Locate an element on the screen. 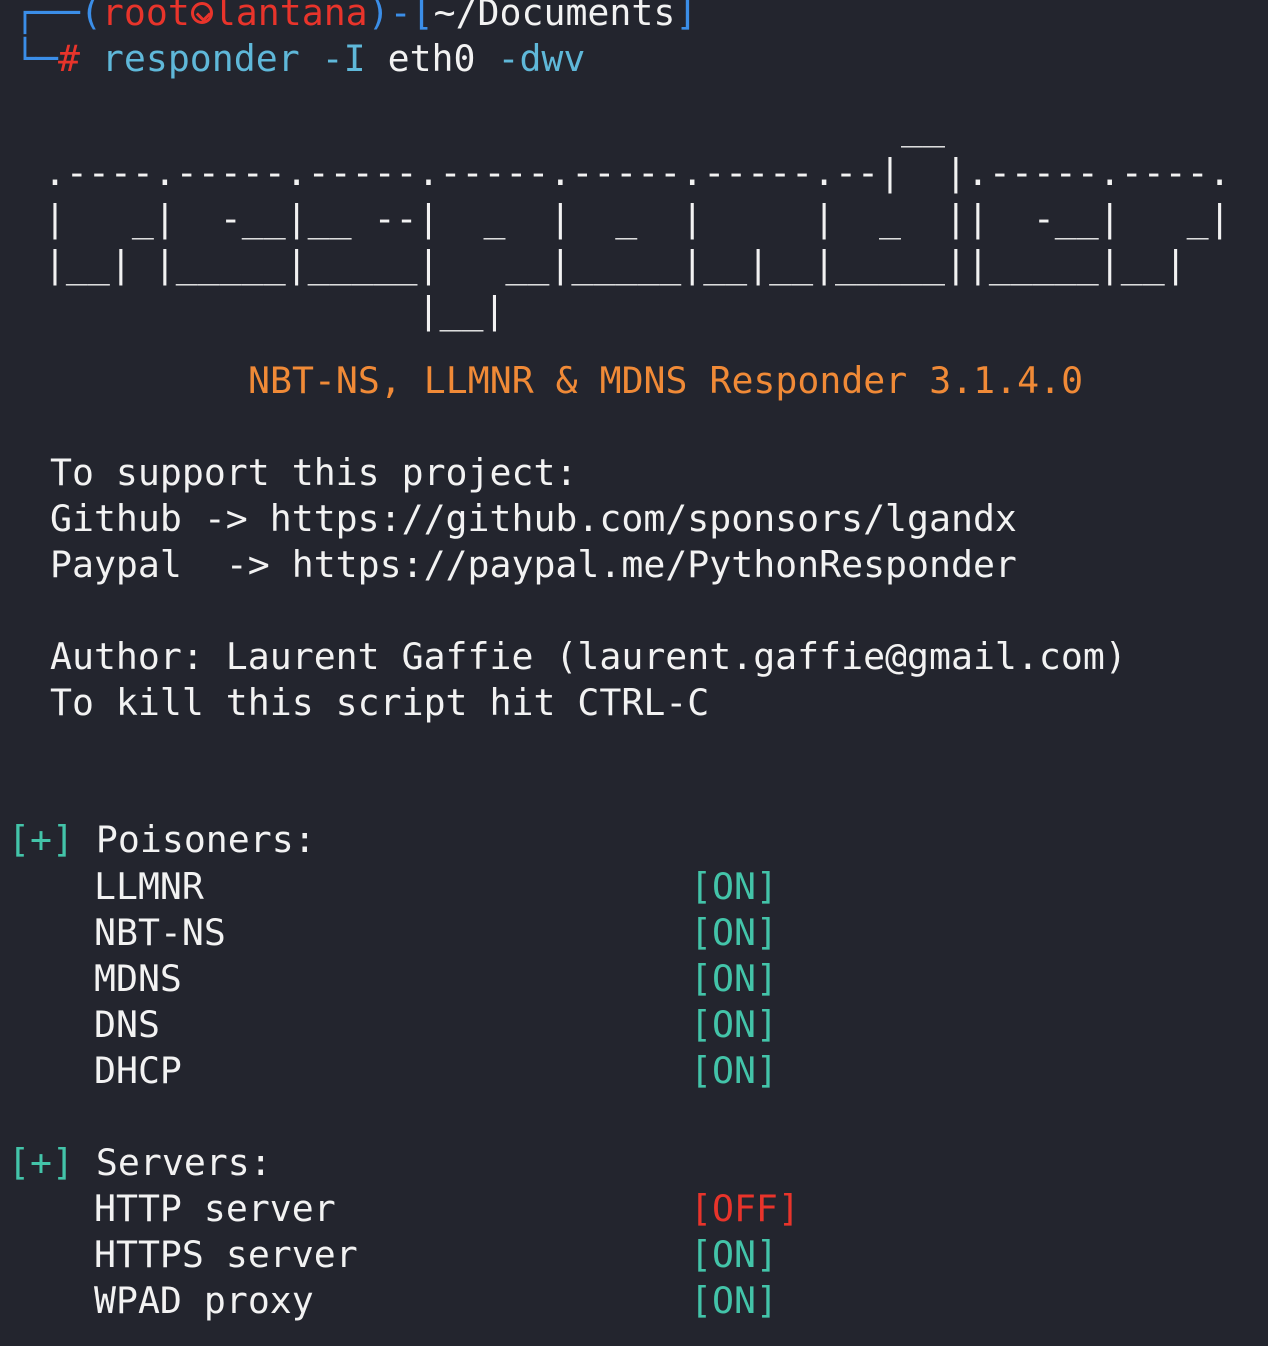 Image resolution: width=1268 pixels, height=1346 pixels. poisoner-row: MDNS [ON] is located at coordinates (644, 979).